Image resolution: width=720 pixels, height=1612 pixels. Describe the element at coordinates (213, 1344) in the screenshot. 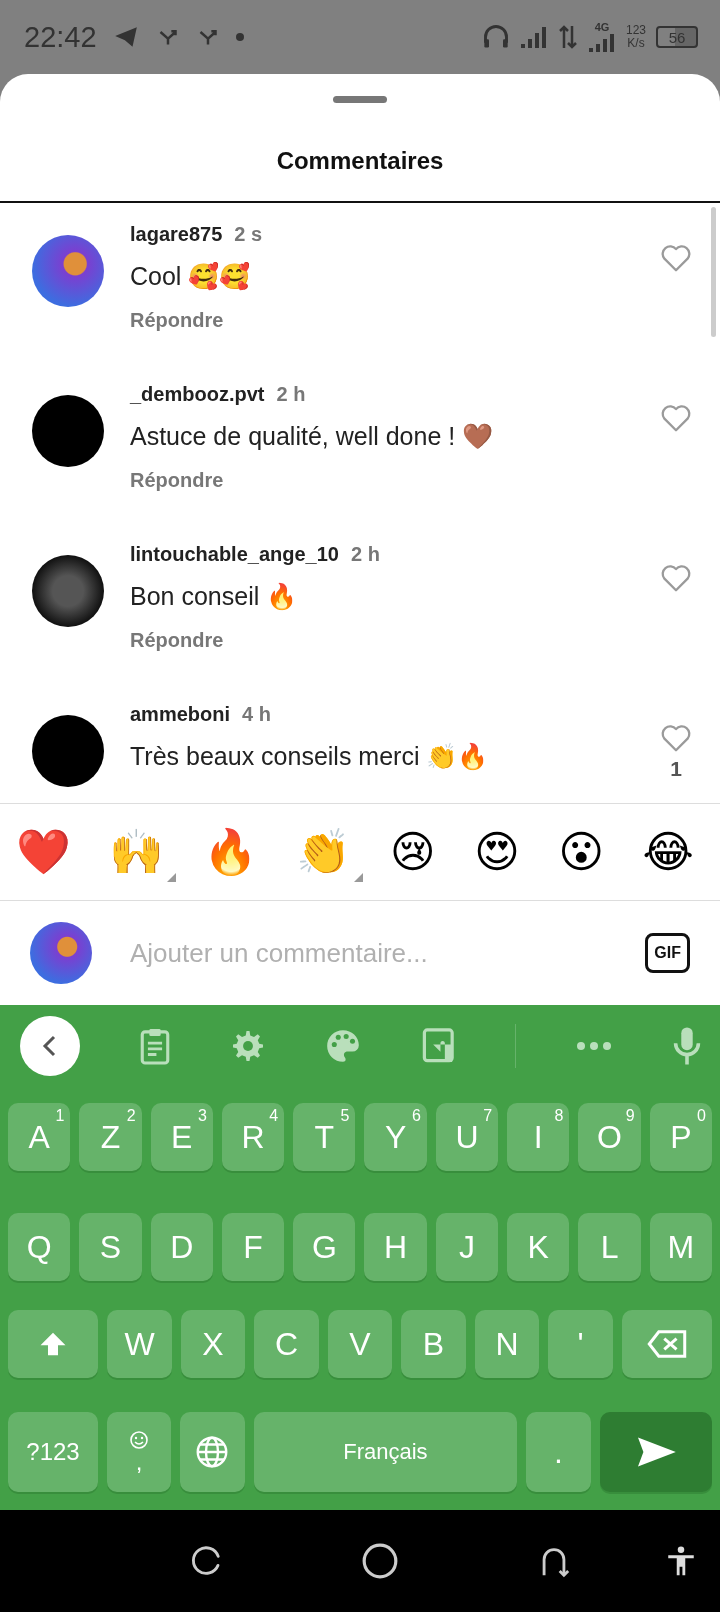

I see `key: X` at that location.